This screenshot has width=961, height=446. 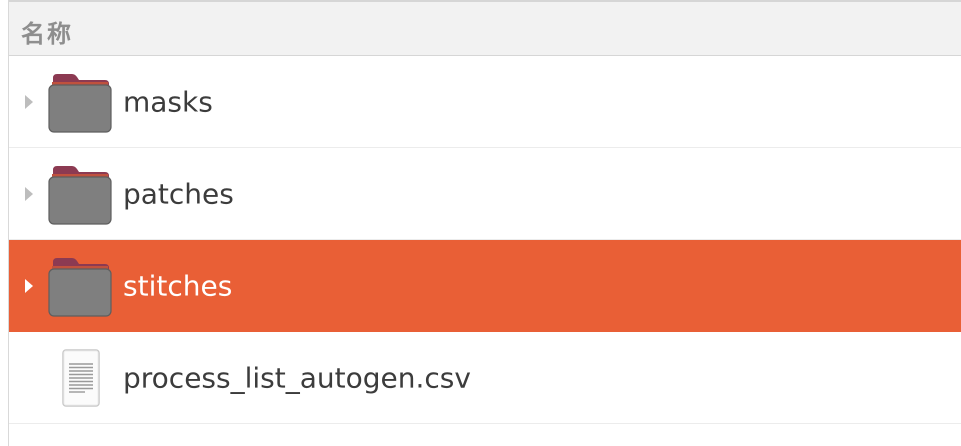 I want to click on item-name: process_list_autogen.csv, so click(x=297, y=377).